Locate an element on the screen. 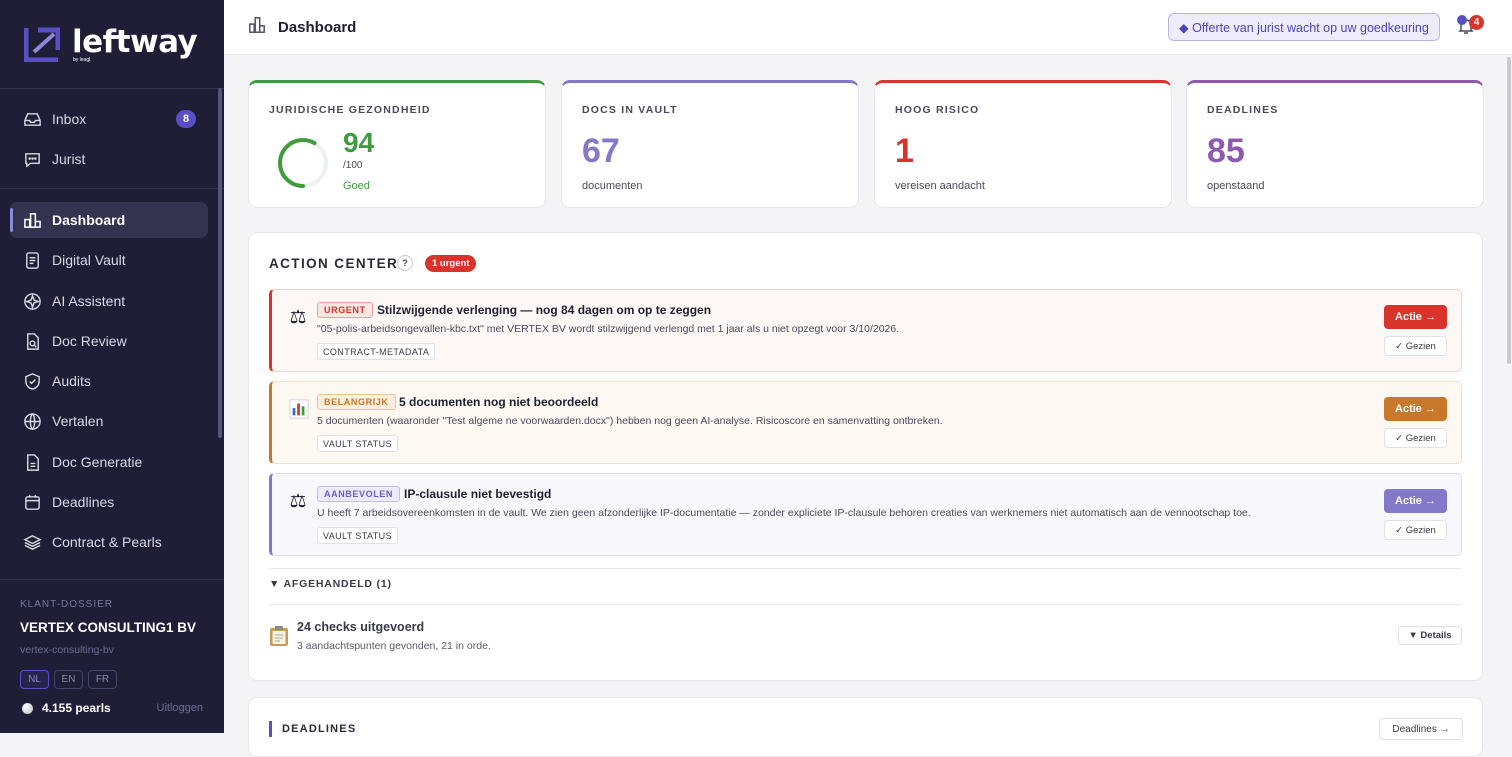 The height and width of the screenshot is (757, 1512). sidebar-item-label: Audits is located at coordinates (71, 381).